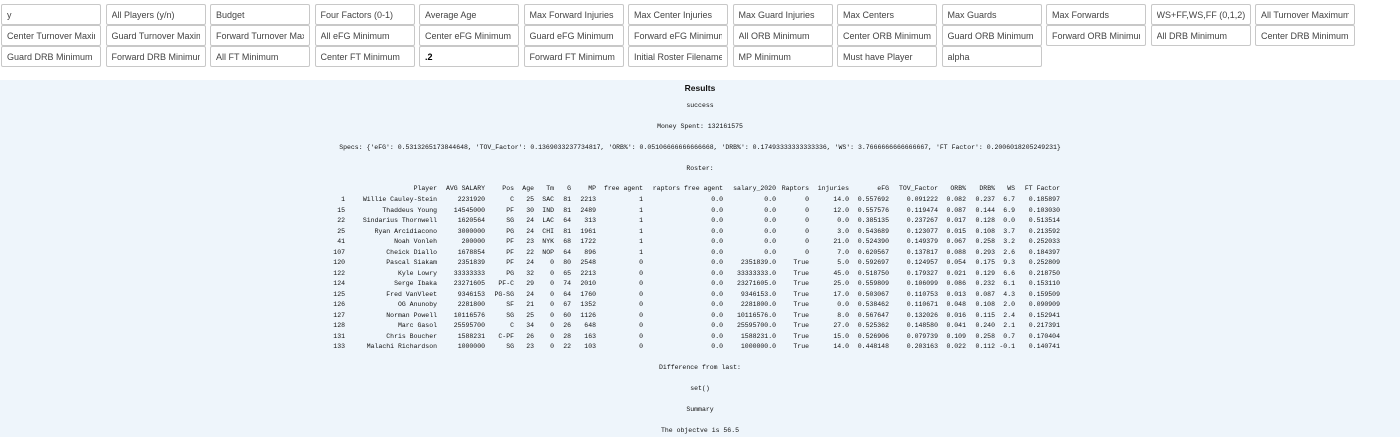 This screenshot has height=437, width=1400. Describe the element at coordinates (51, 14) in the screenshot. I see `y-input` at that location.